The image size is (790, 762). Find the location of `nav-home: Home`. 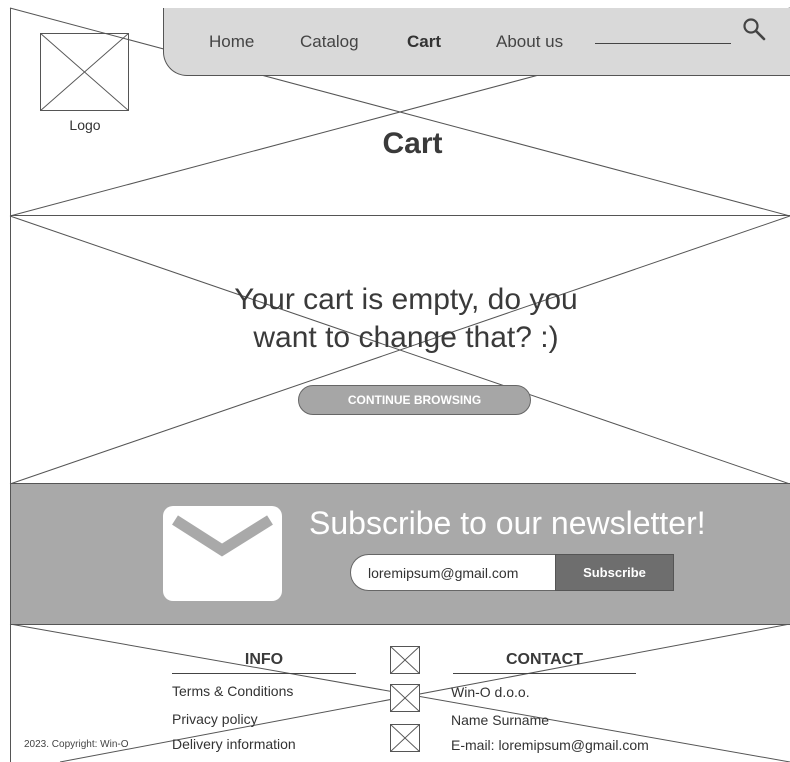

nav-home: Home is located at coordinates (231, 42).